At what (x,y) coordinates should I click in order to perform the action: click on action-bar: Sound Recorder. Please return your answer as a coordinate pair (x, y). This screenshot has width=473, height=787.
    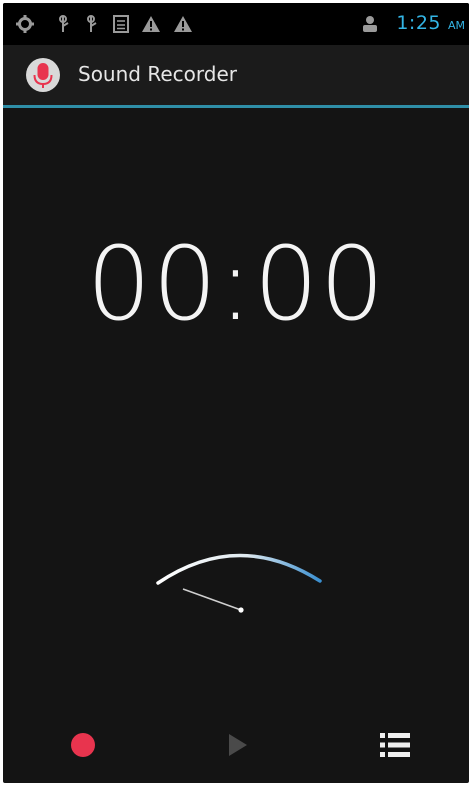
    Looking at the image, I should click on (236, 75).